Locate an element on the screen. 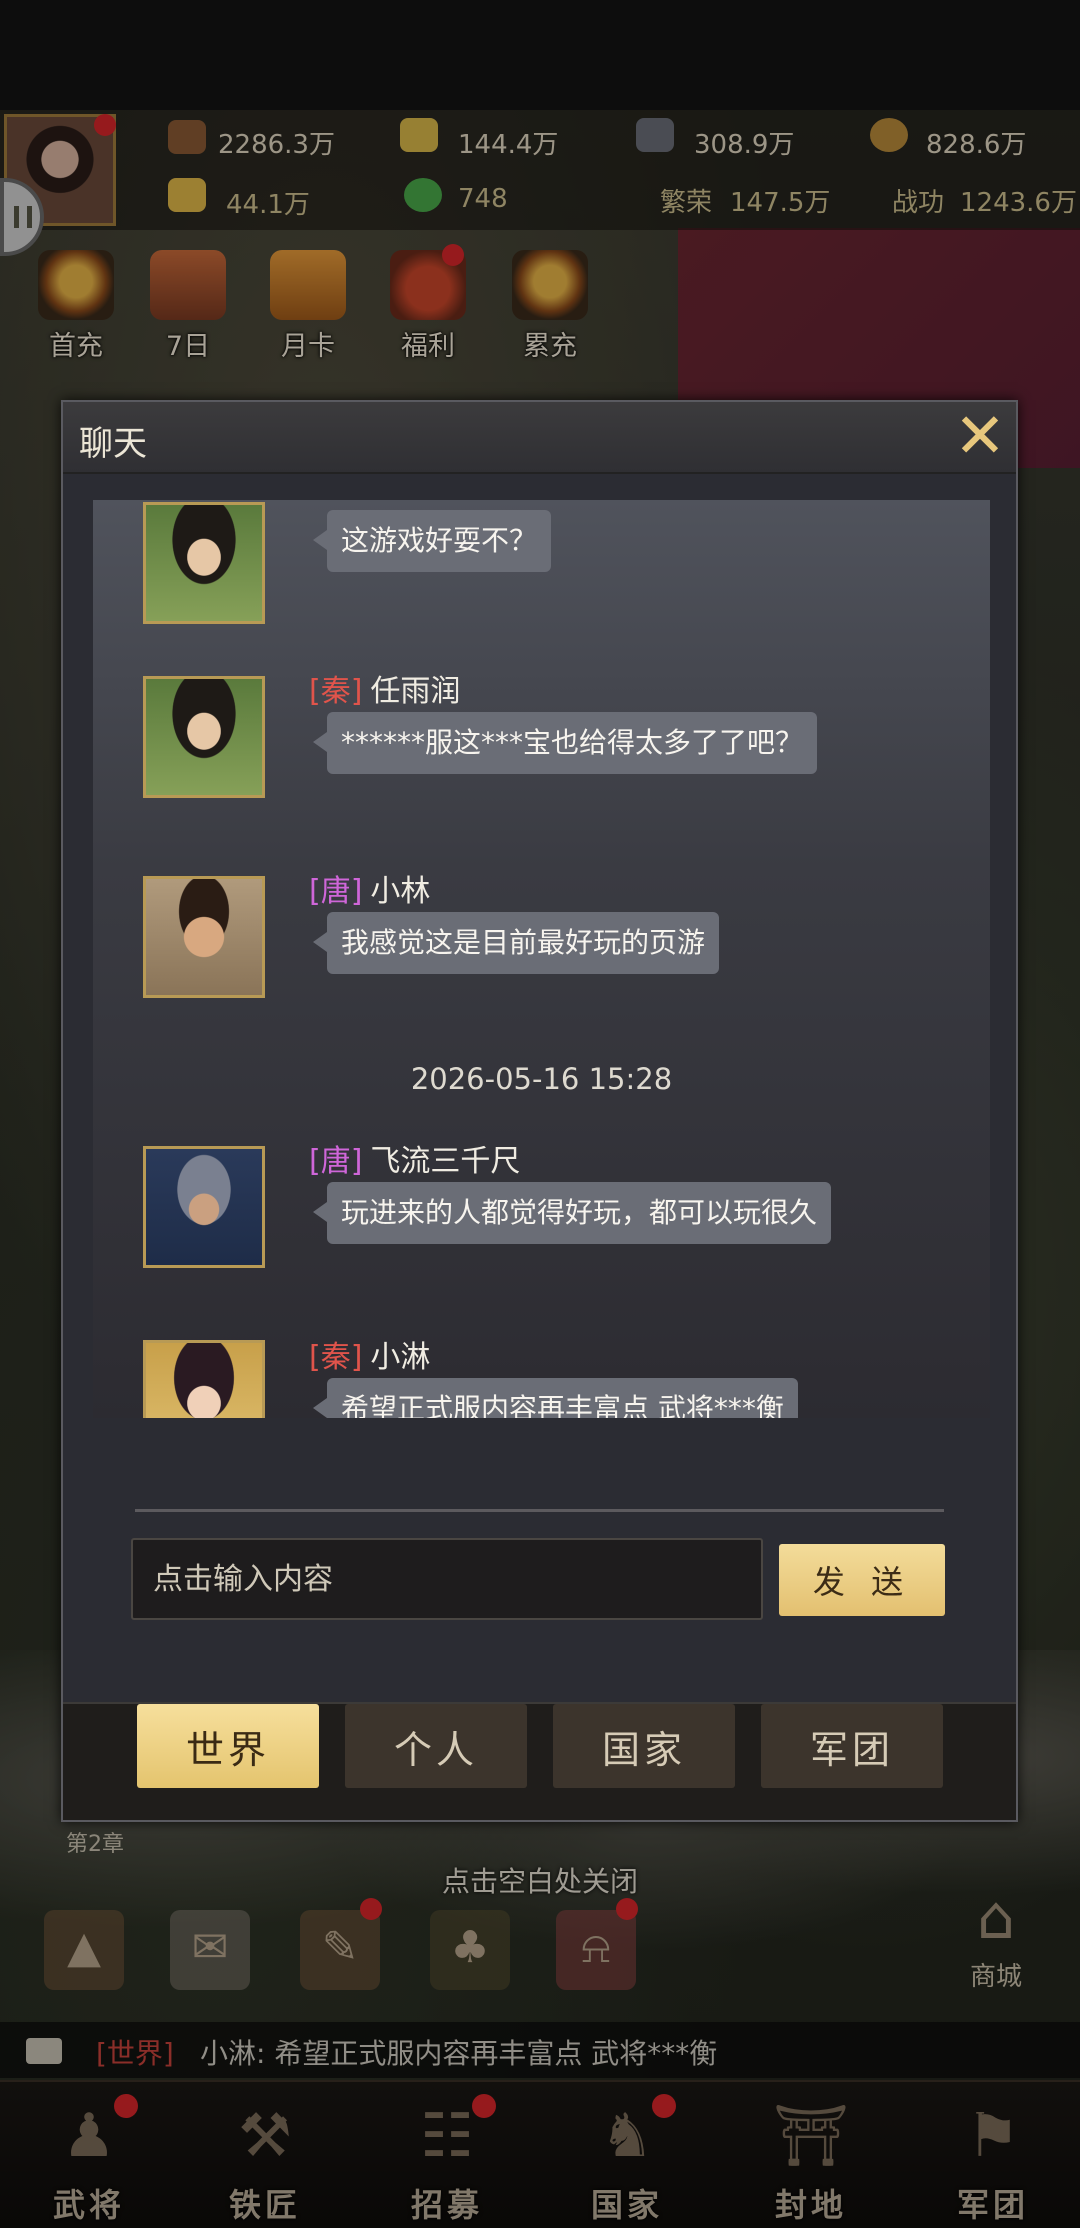  message-text: 希望正式服内容再丰富点 武将***衡 is located at coordinates (555, 1398).